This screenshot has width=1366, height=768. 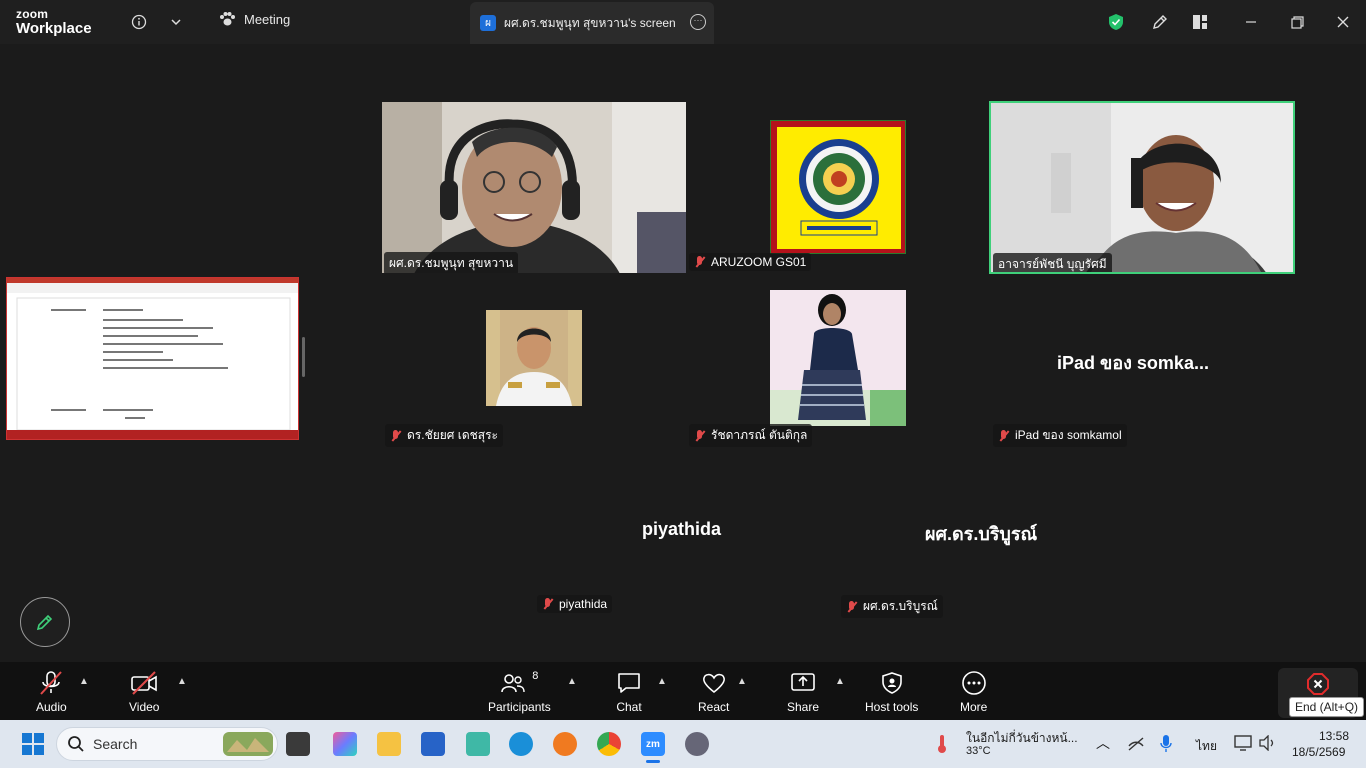 What do you see at coordinates (759, 435) in the screenshot?
I see `participant-name: รัชดาภรณ์ ตันติกุล` at bounding box center [759, 435].